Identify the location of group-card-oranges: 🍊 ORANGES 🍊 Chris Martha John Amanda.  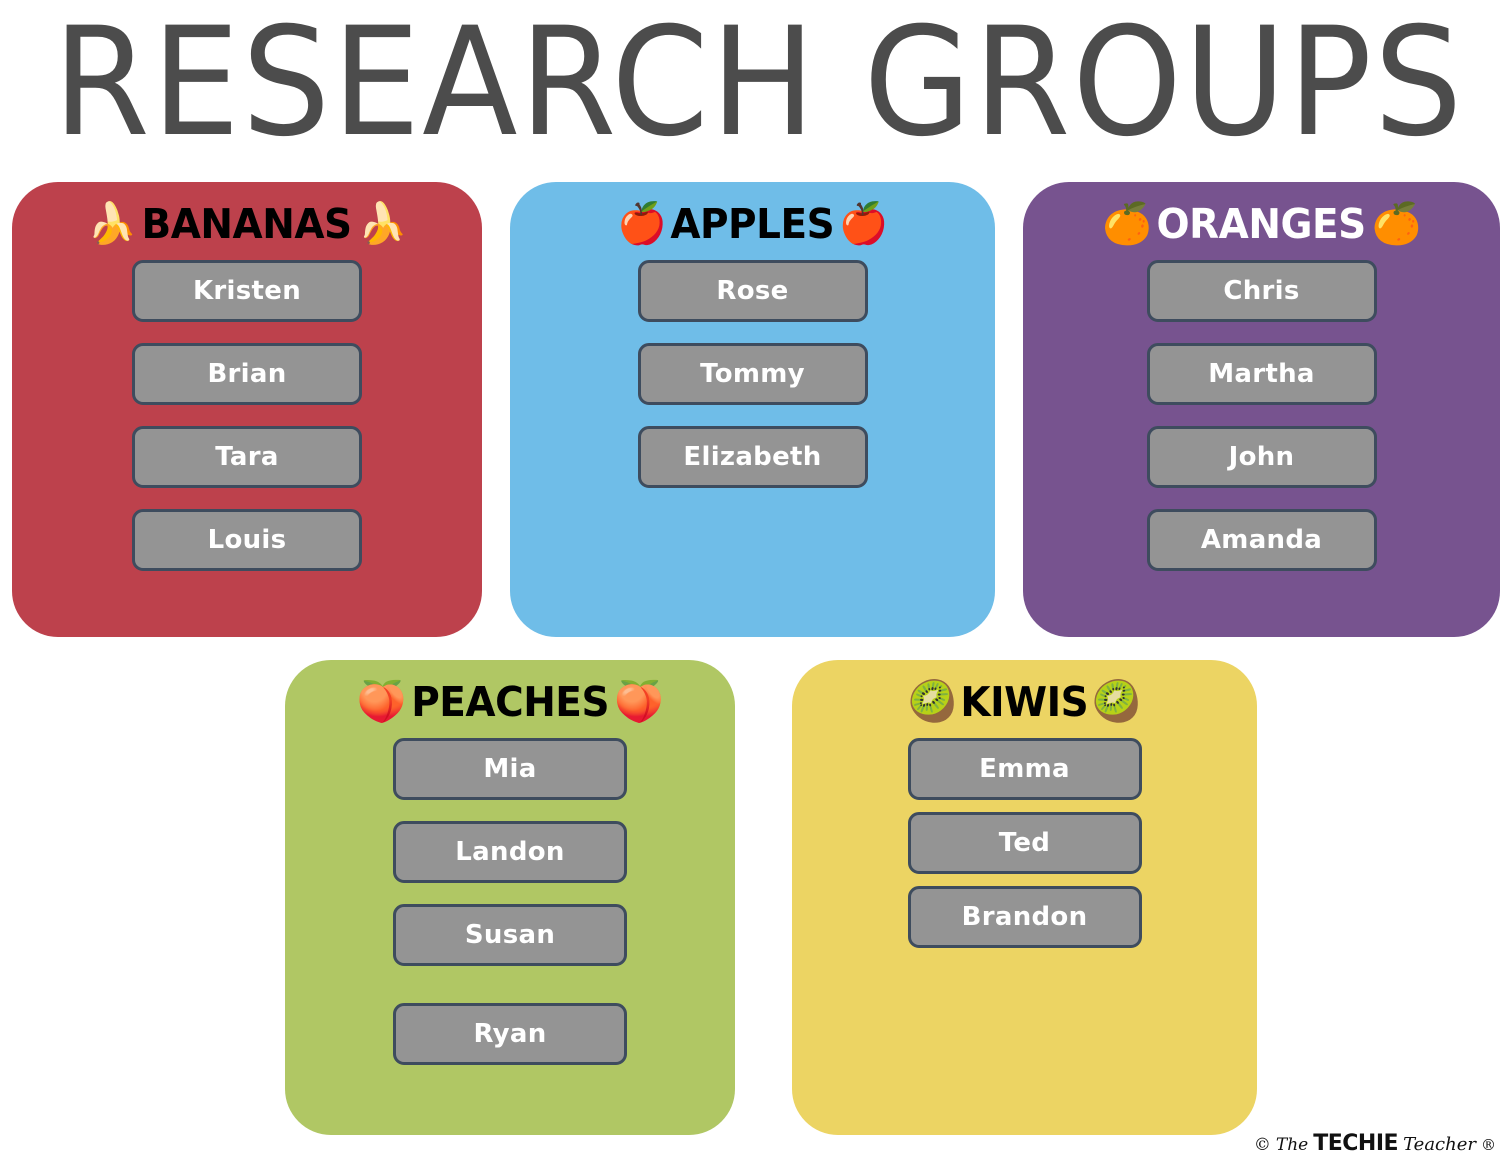
(1261, 409).